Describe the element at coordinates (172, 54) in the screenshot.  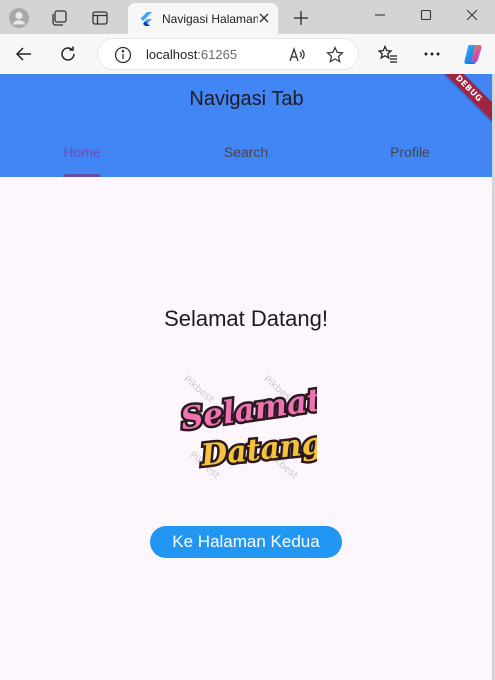
I see `url-host: localhost` at that location.